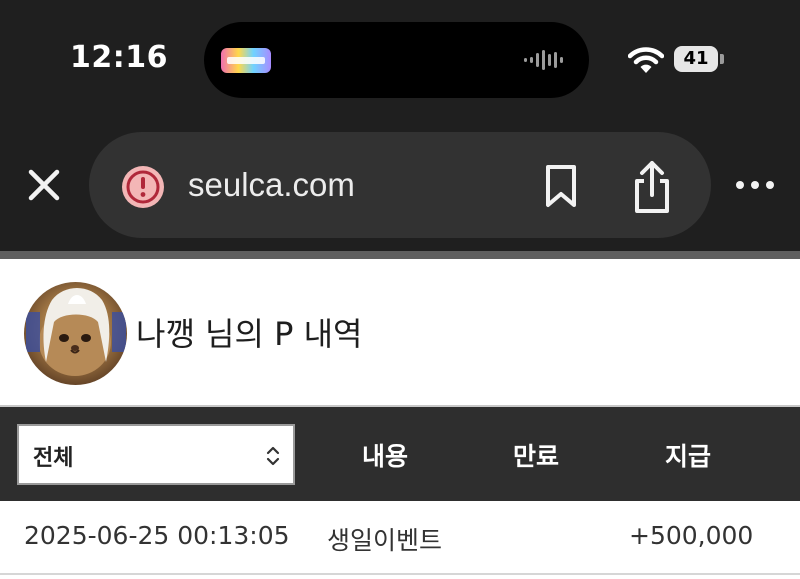 The image size is (800, 579). Describe the element at coordinates (561, 186) in the screenshot. I see `bookmark-icon` at that location.